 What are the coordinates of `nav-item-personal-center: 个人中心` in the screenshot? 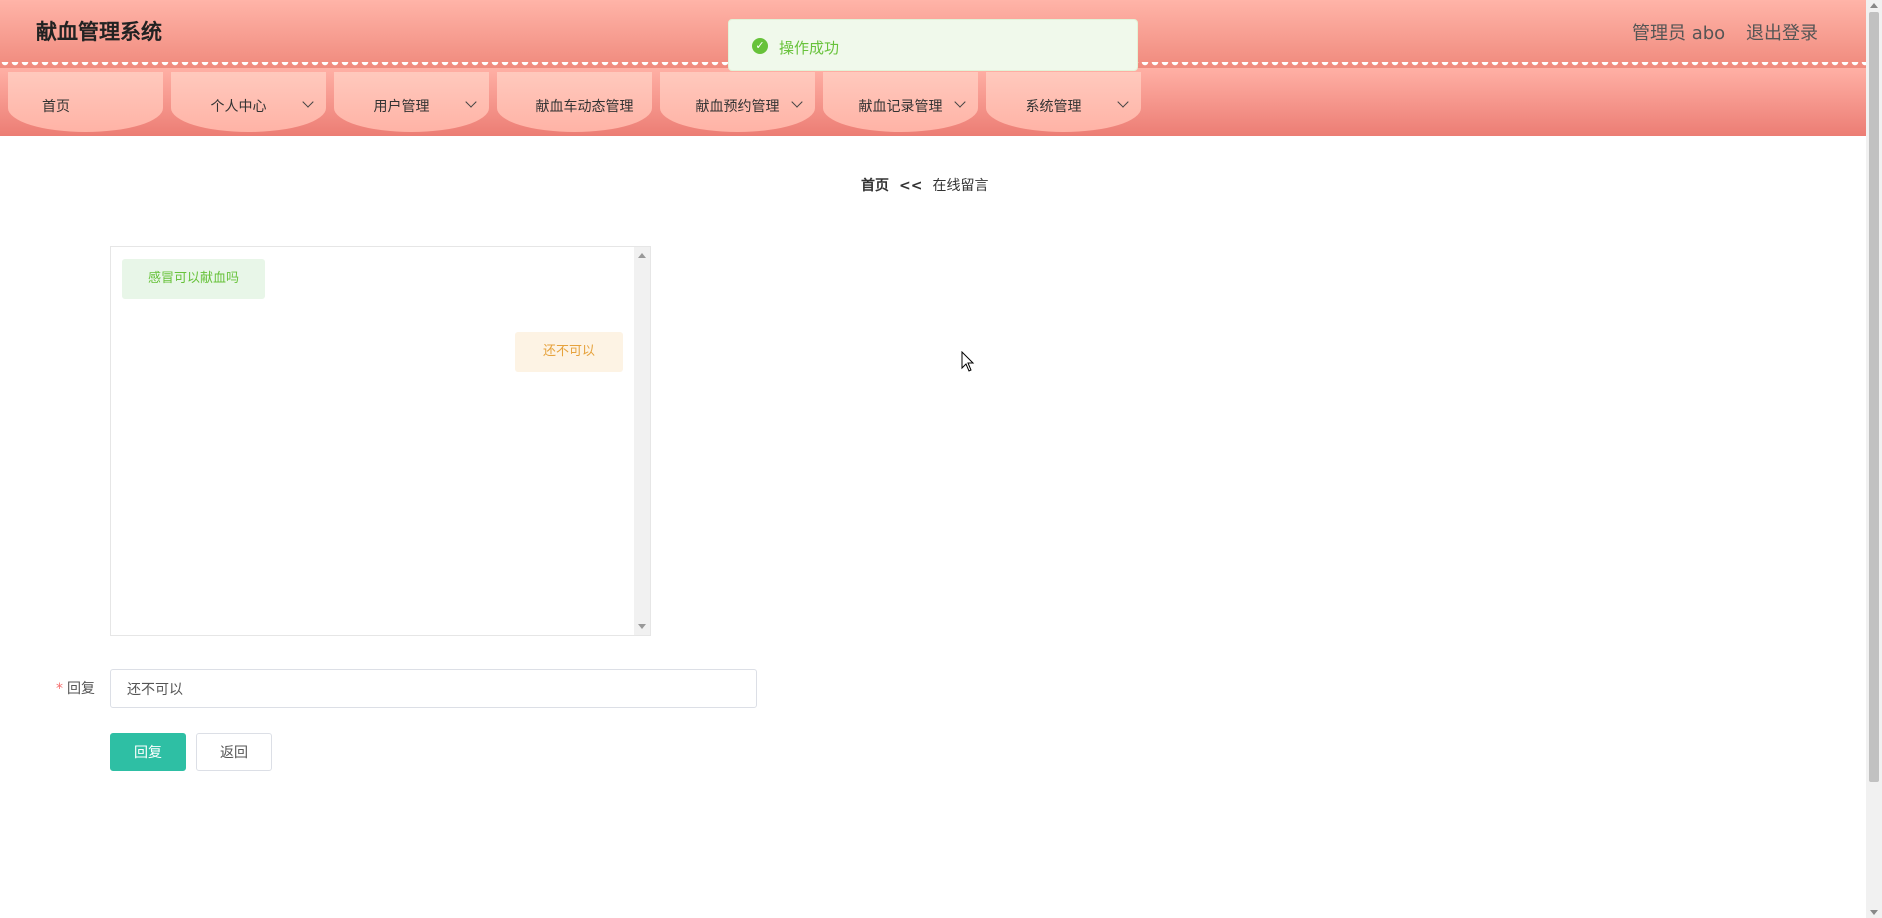 It's located at (248, 102).